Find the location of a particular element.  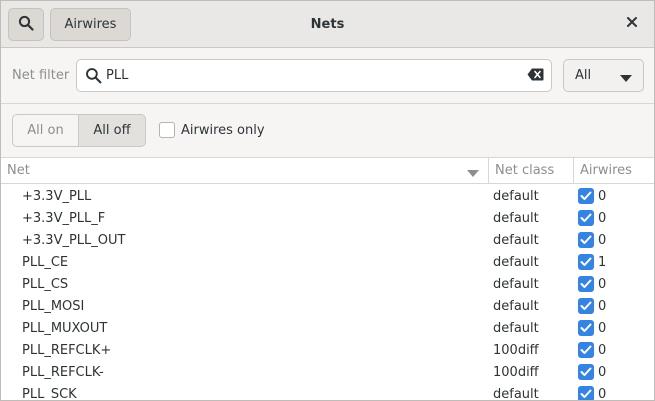

table-row: PLL_MUXOUT default 0 is located at coordinates (327, 328).